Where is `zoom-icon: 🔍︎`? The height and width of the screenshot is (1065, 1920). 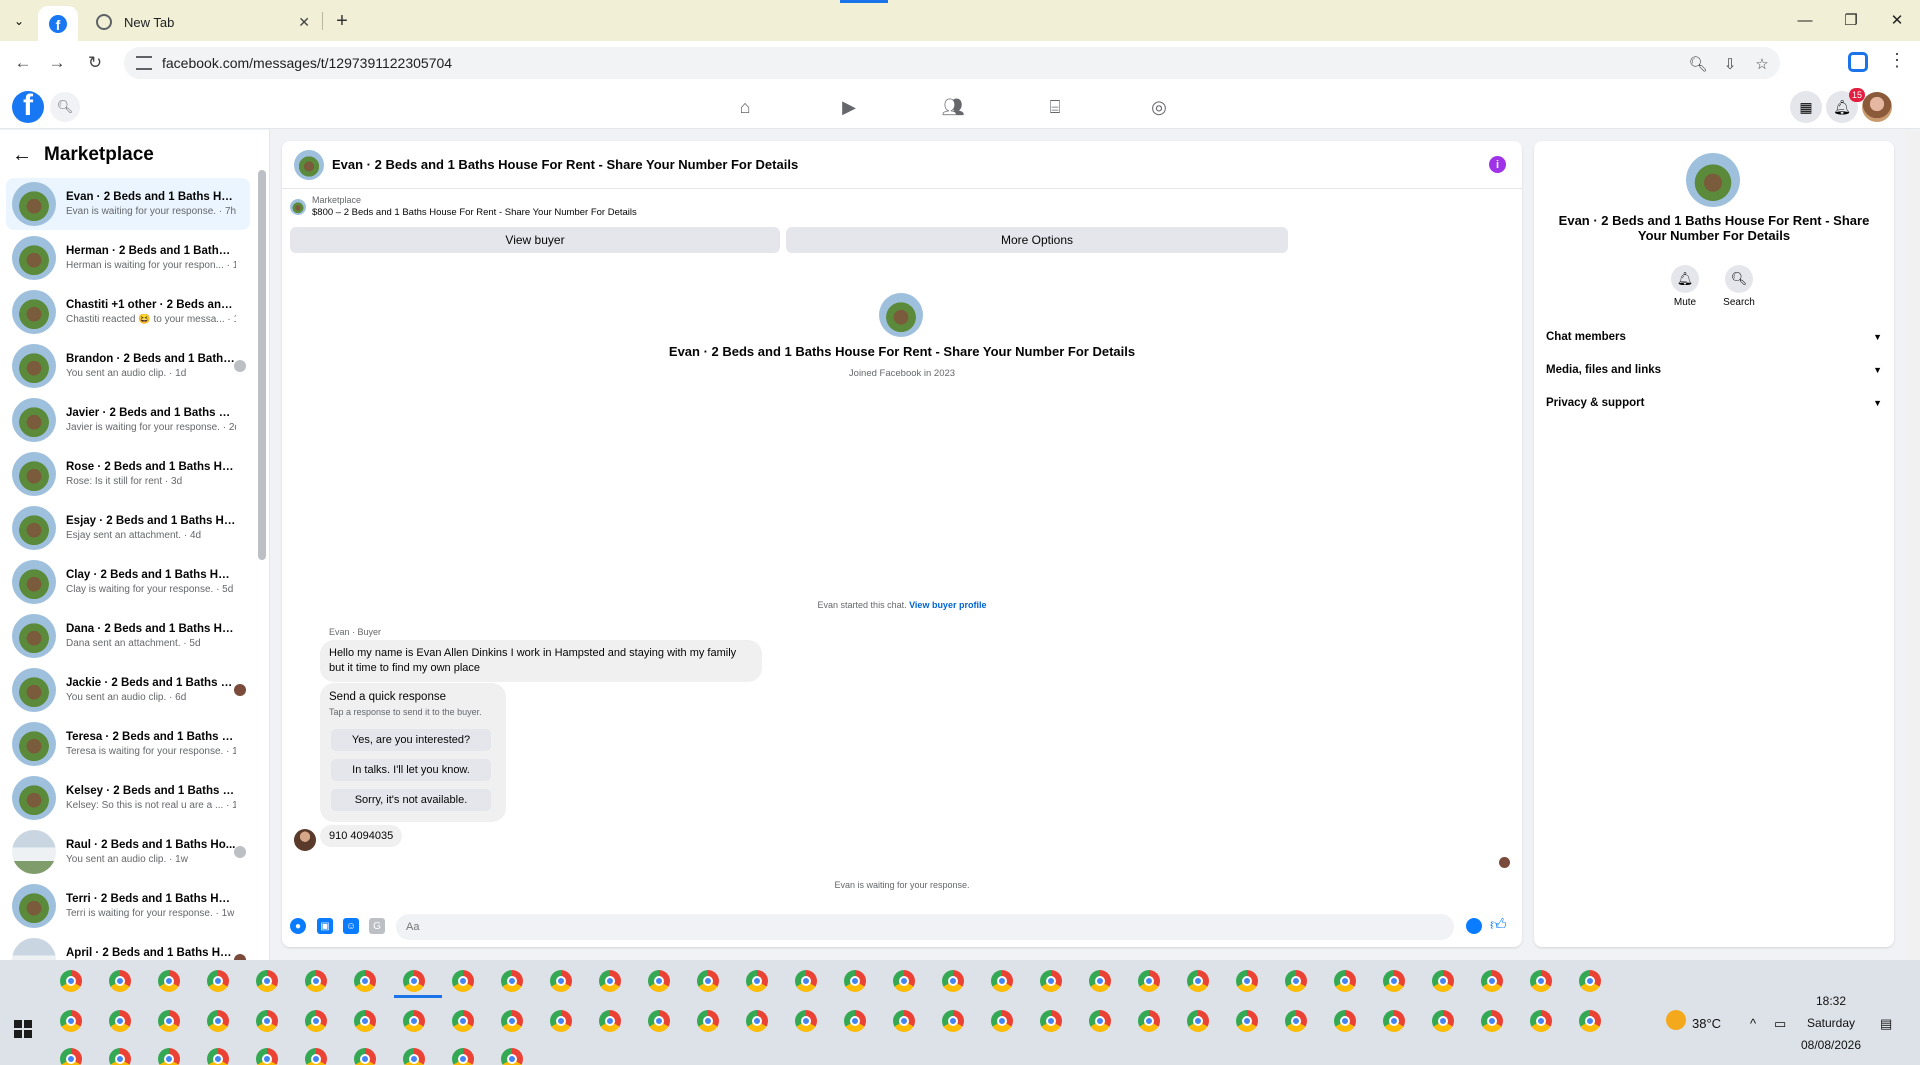
zoom-icon: 🔍︎ is located at coordinates (1698, 64).